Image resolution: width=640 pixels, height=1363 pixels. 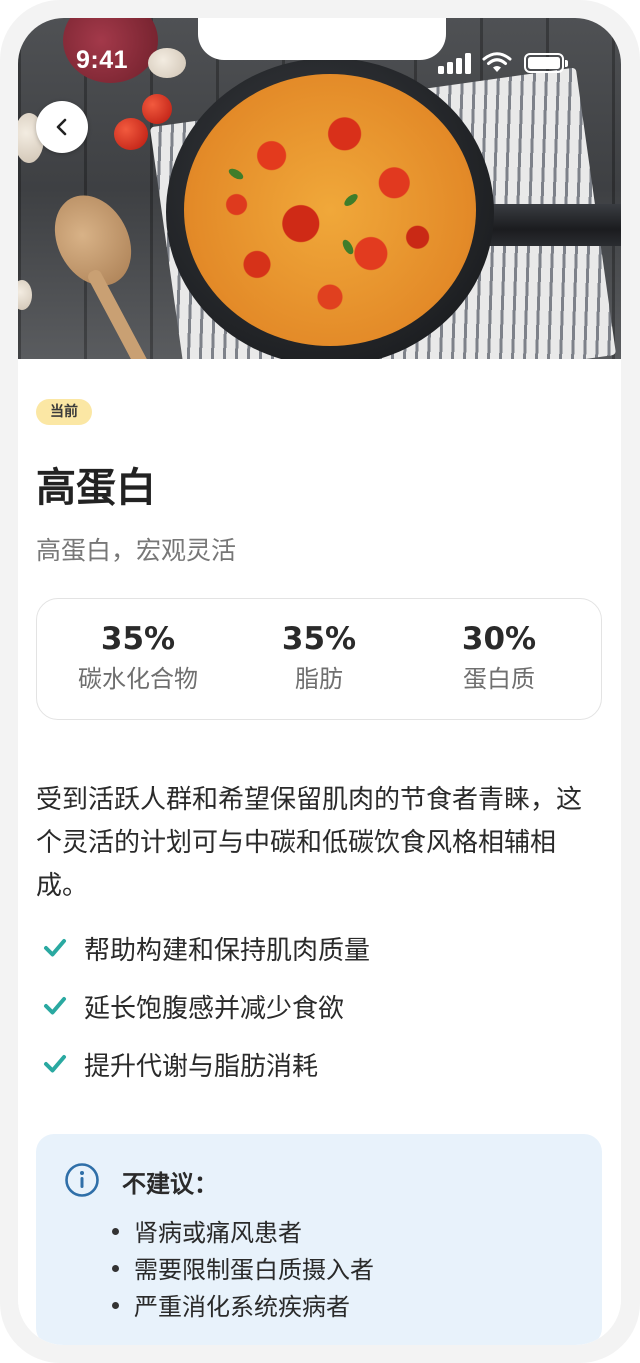 I want to click on status-bar: 9:41, so click(x=319, y=58).